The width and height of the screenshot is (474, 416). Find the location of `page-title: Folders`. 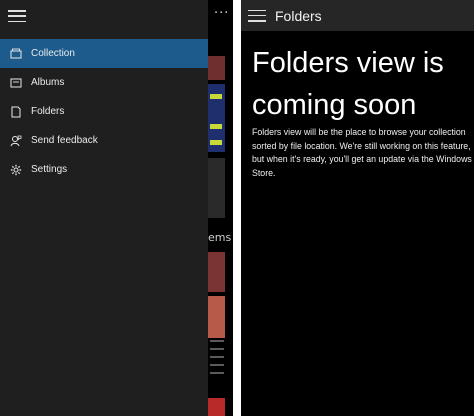

page-title: Folders is located at coordinates (298, 15).